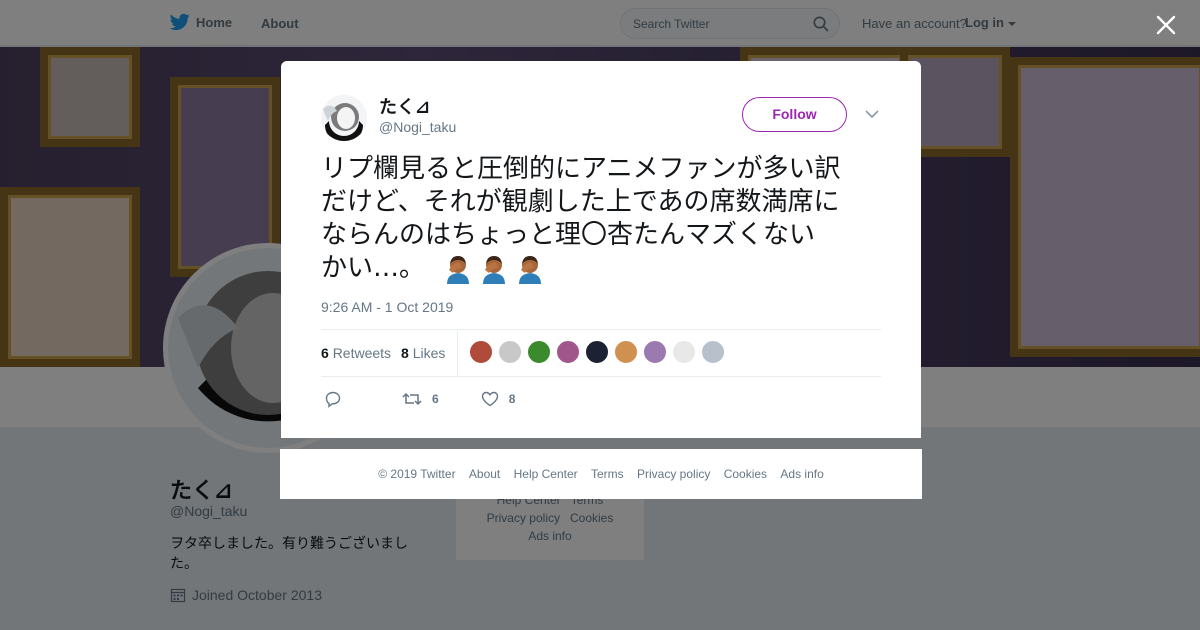 The image size is (1200, 630). Describe the element at coordinates (673, 474) in the screenshot. I see `footer-privacy-link: Privacy policy` at that location.